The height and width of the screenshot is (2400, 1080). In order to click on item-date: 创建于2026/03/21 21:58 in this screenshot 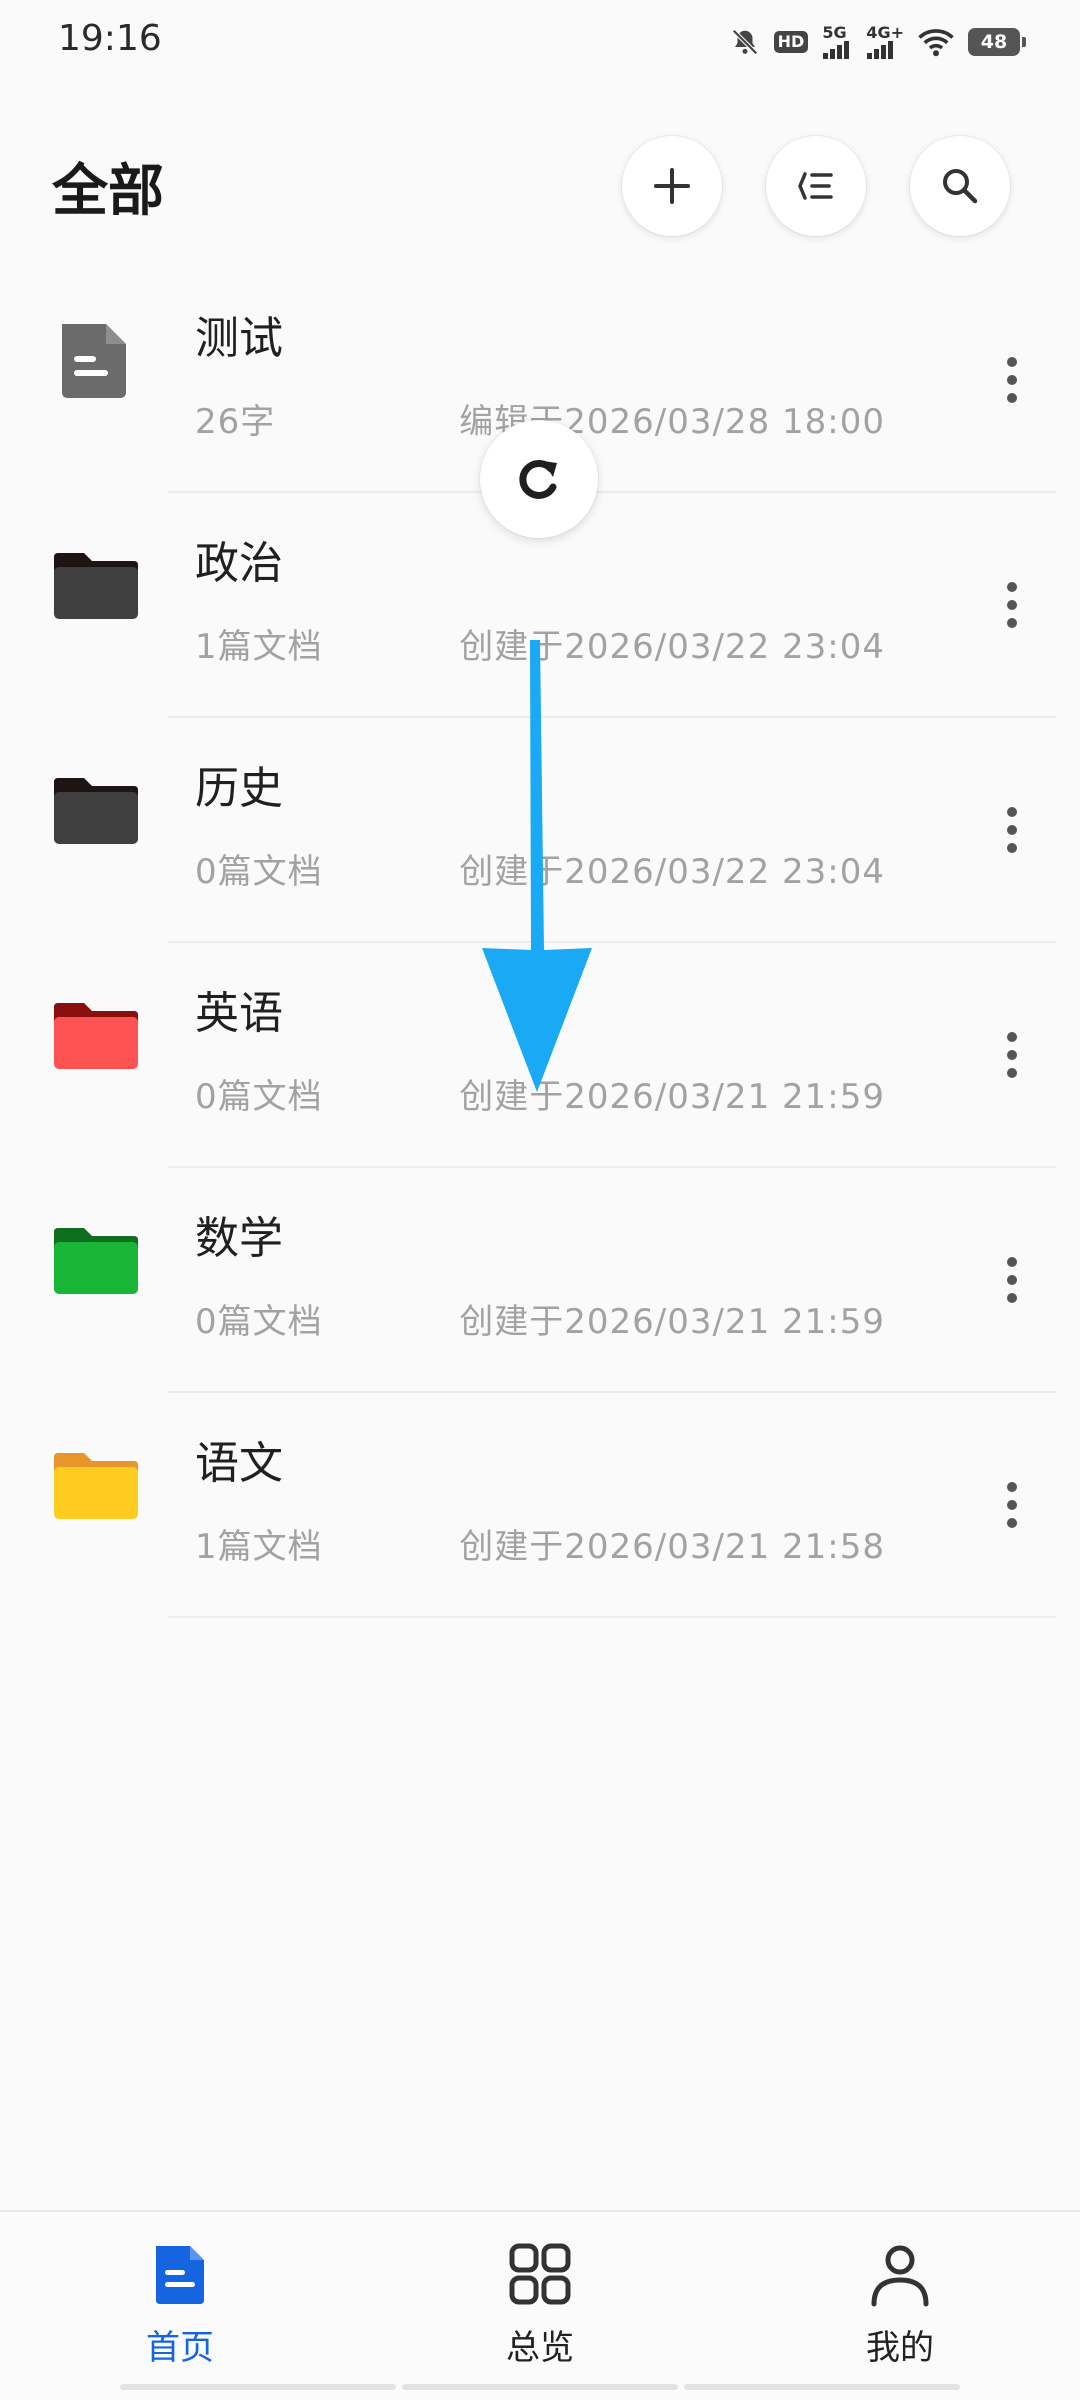, I will do `click(672, 1547)`.